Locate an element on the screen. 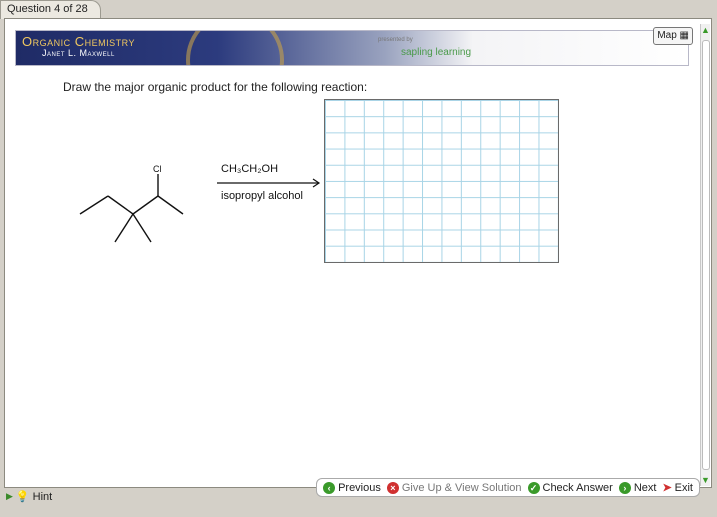 This screenshot has width=717, height=517. course-author: Janet L. Maxwell is located at coordinates (78, 53).